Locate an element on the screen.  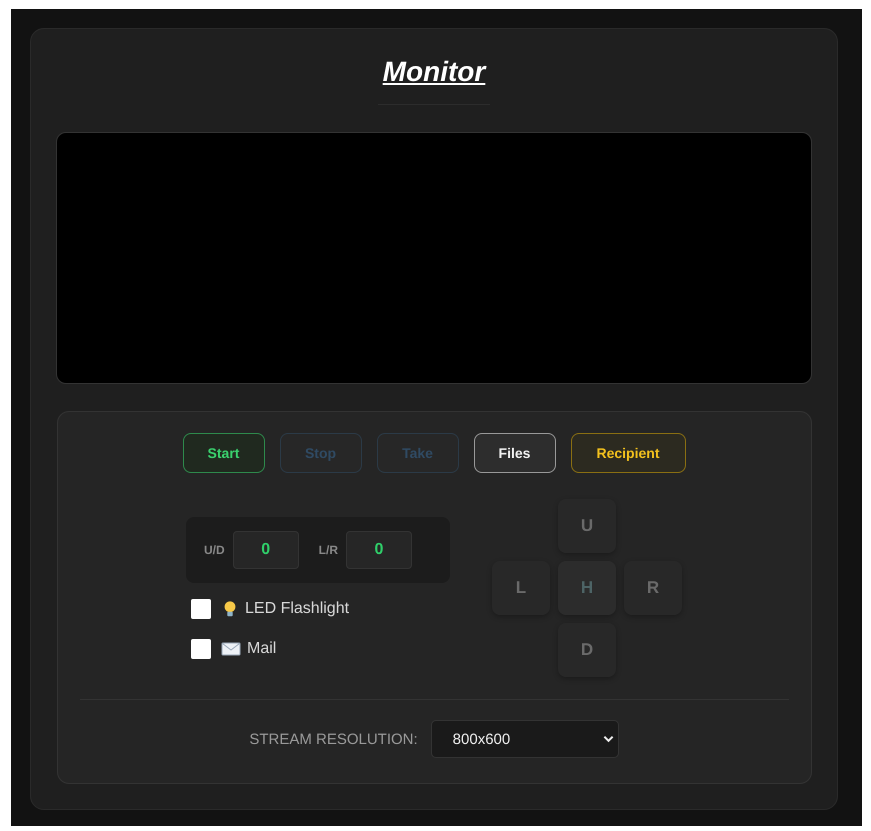
resolution-select: 800x600 is located at coordinates (524, 739).